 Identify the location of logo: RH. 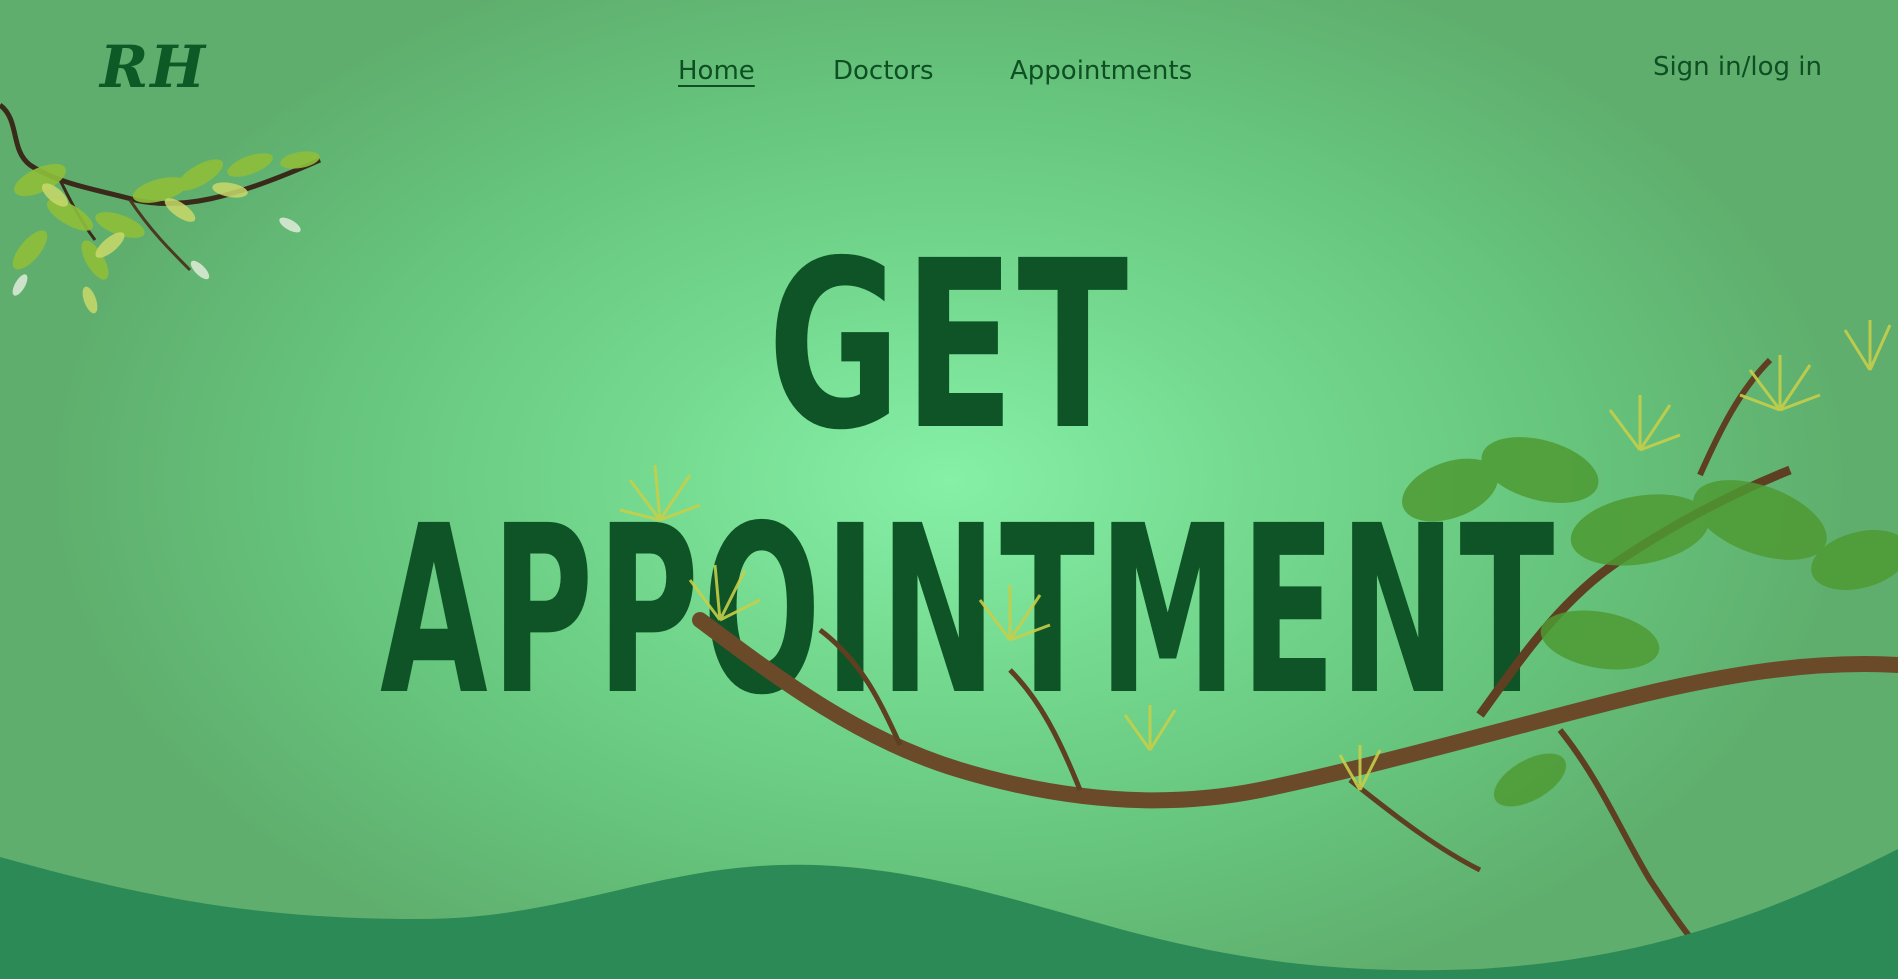
(153, 67).